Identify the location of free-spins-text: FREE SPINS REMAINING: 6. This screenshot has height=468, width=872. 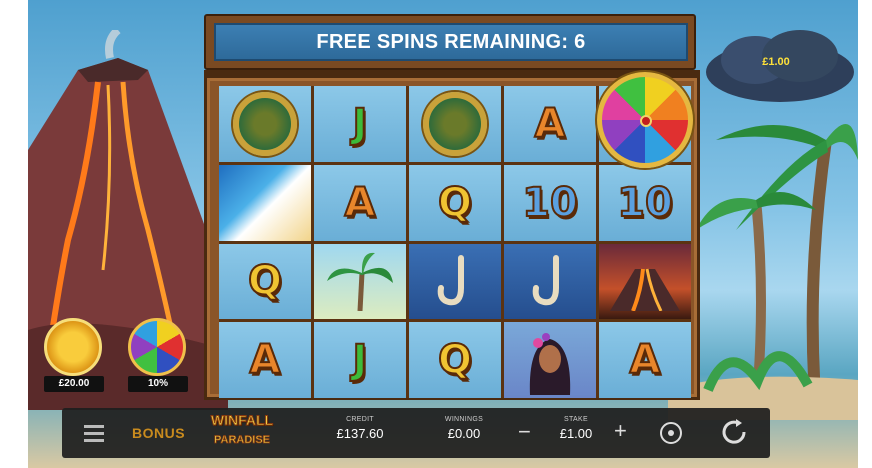
(451, 42).